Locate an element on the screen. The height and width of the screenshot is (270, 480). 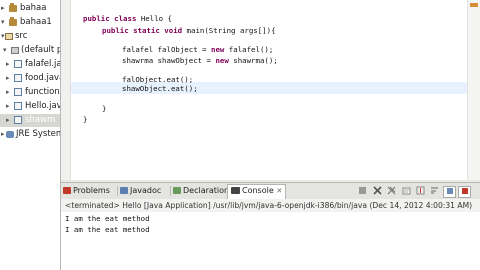
pin-console-icon is located at coordinates (449, 192).